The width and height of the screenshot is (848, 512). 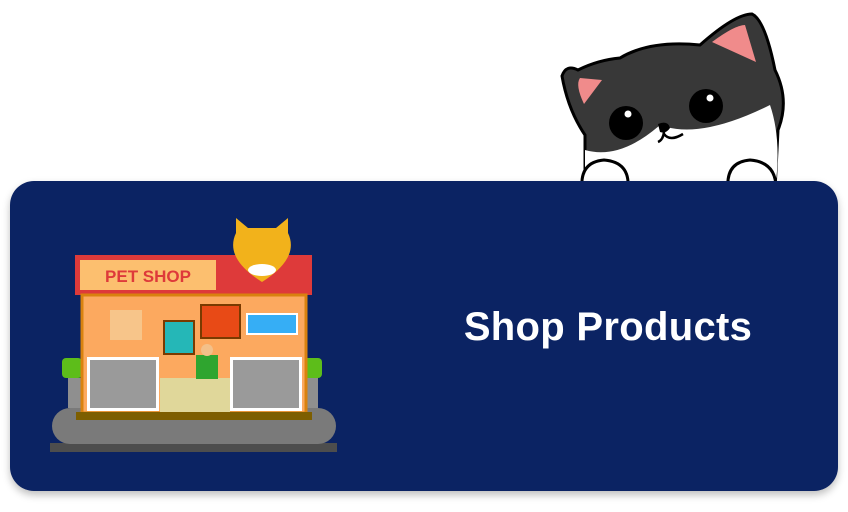 I want to click on peeking-cat-illustration, so click(x=678, y=102).